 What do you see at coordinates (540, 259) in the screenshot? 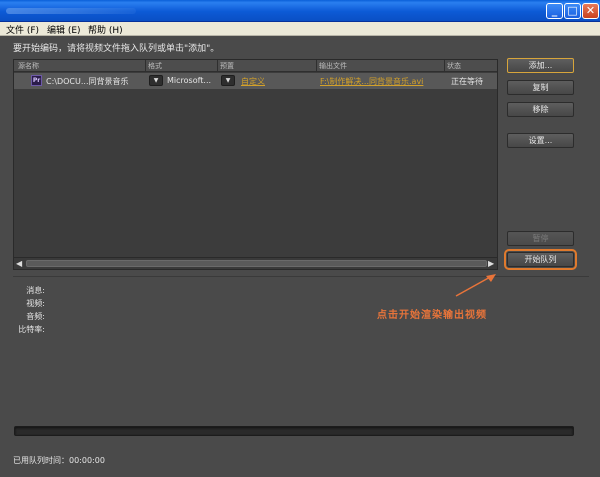
I see `start-queue-button: 开始队列` at bounding box center [540, 259].